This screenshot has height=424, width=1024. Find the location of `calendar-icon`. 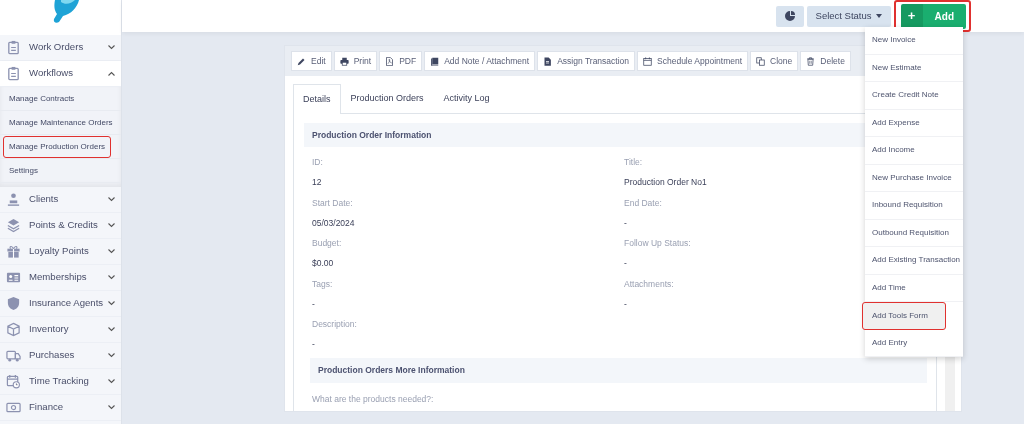

calendar-icon is located at coordinates (648, 61).